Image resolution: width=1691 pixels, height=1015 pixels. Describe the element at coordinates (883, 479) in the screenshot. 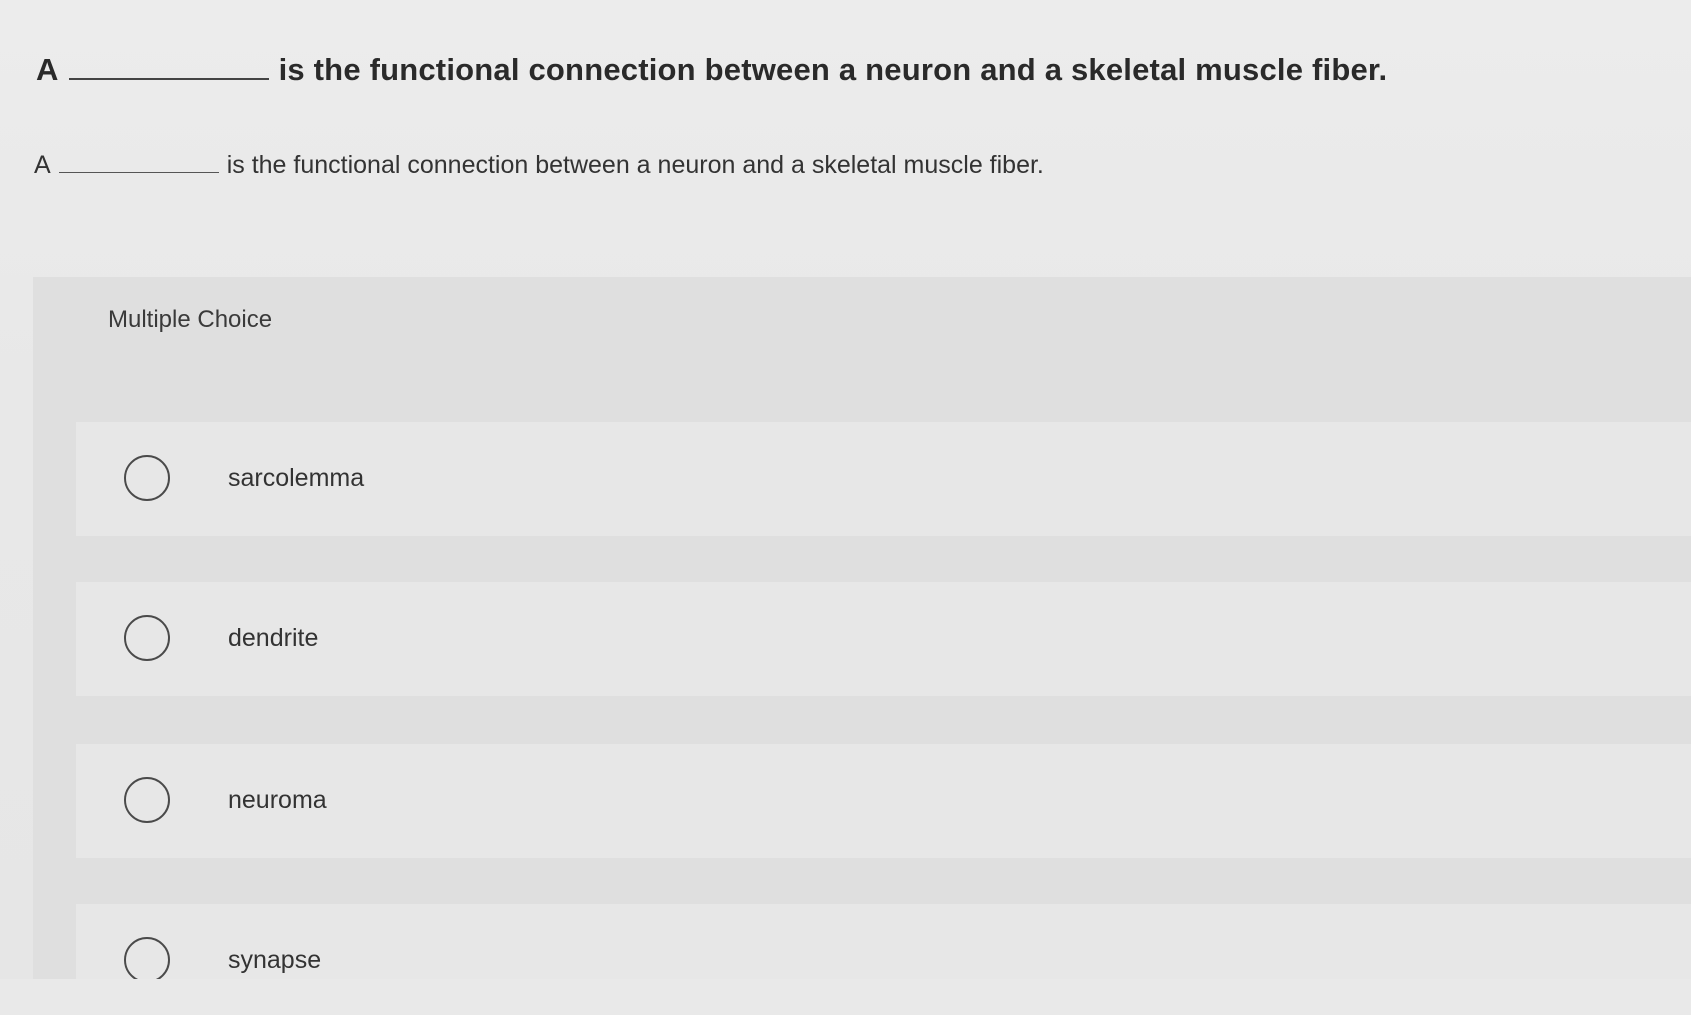

I see `answer-option-sarcolemma: sarcolemma` at that location.